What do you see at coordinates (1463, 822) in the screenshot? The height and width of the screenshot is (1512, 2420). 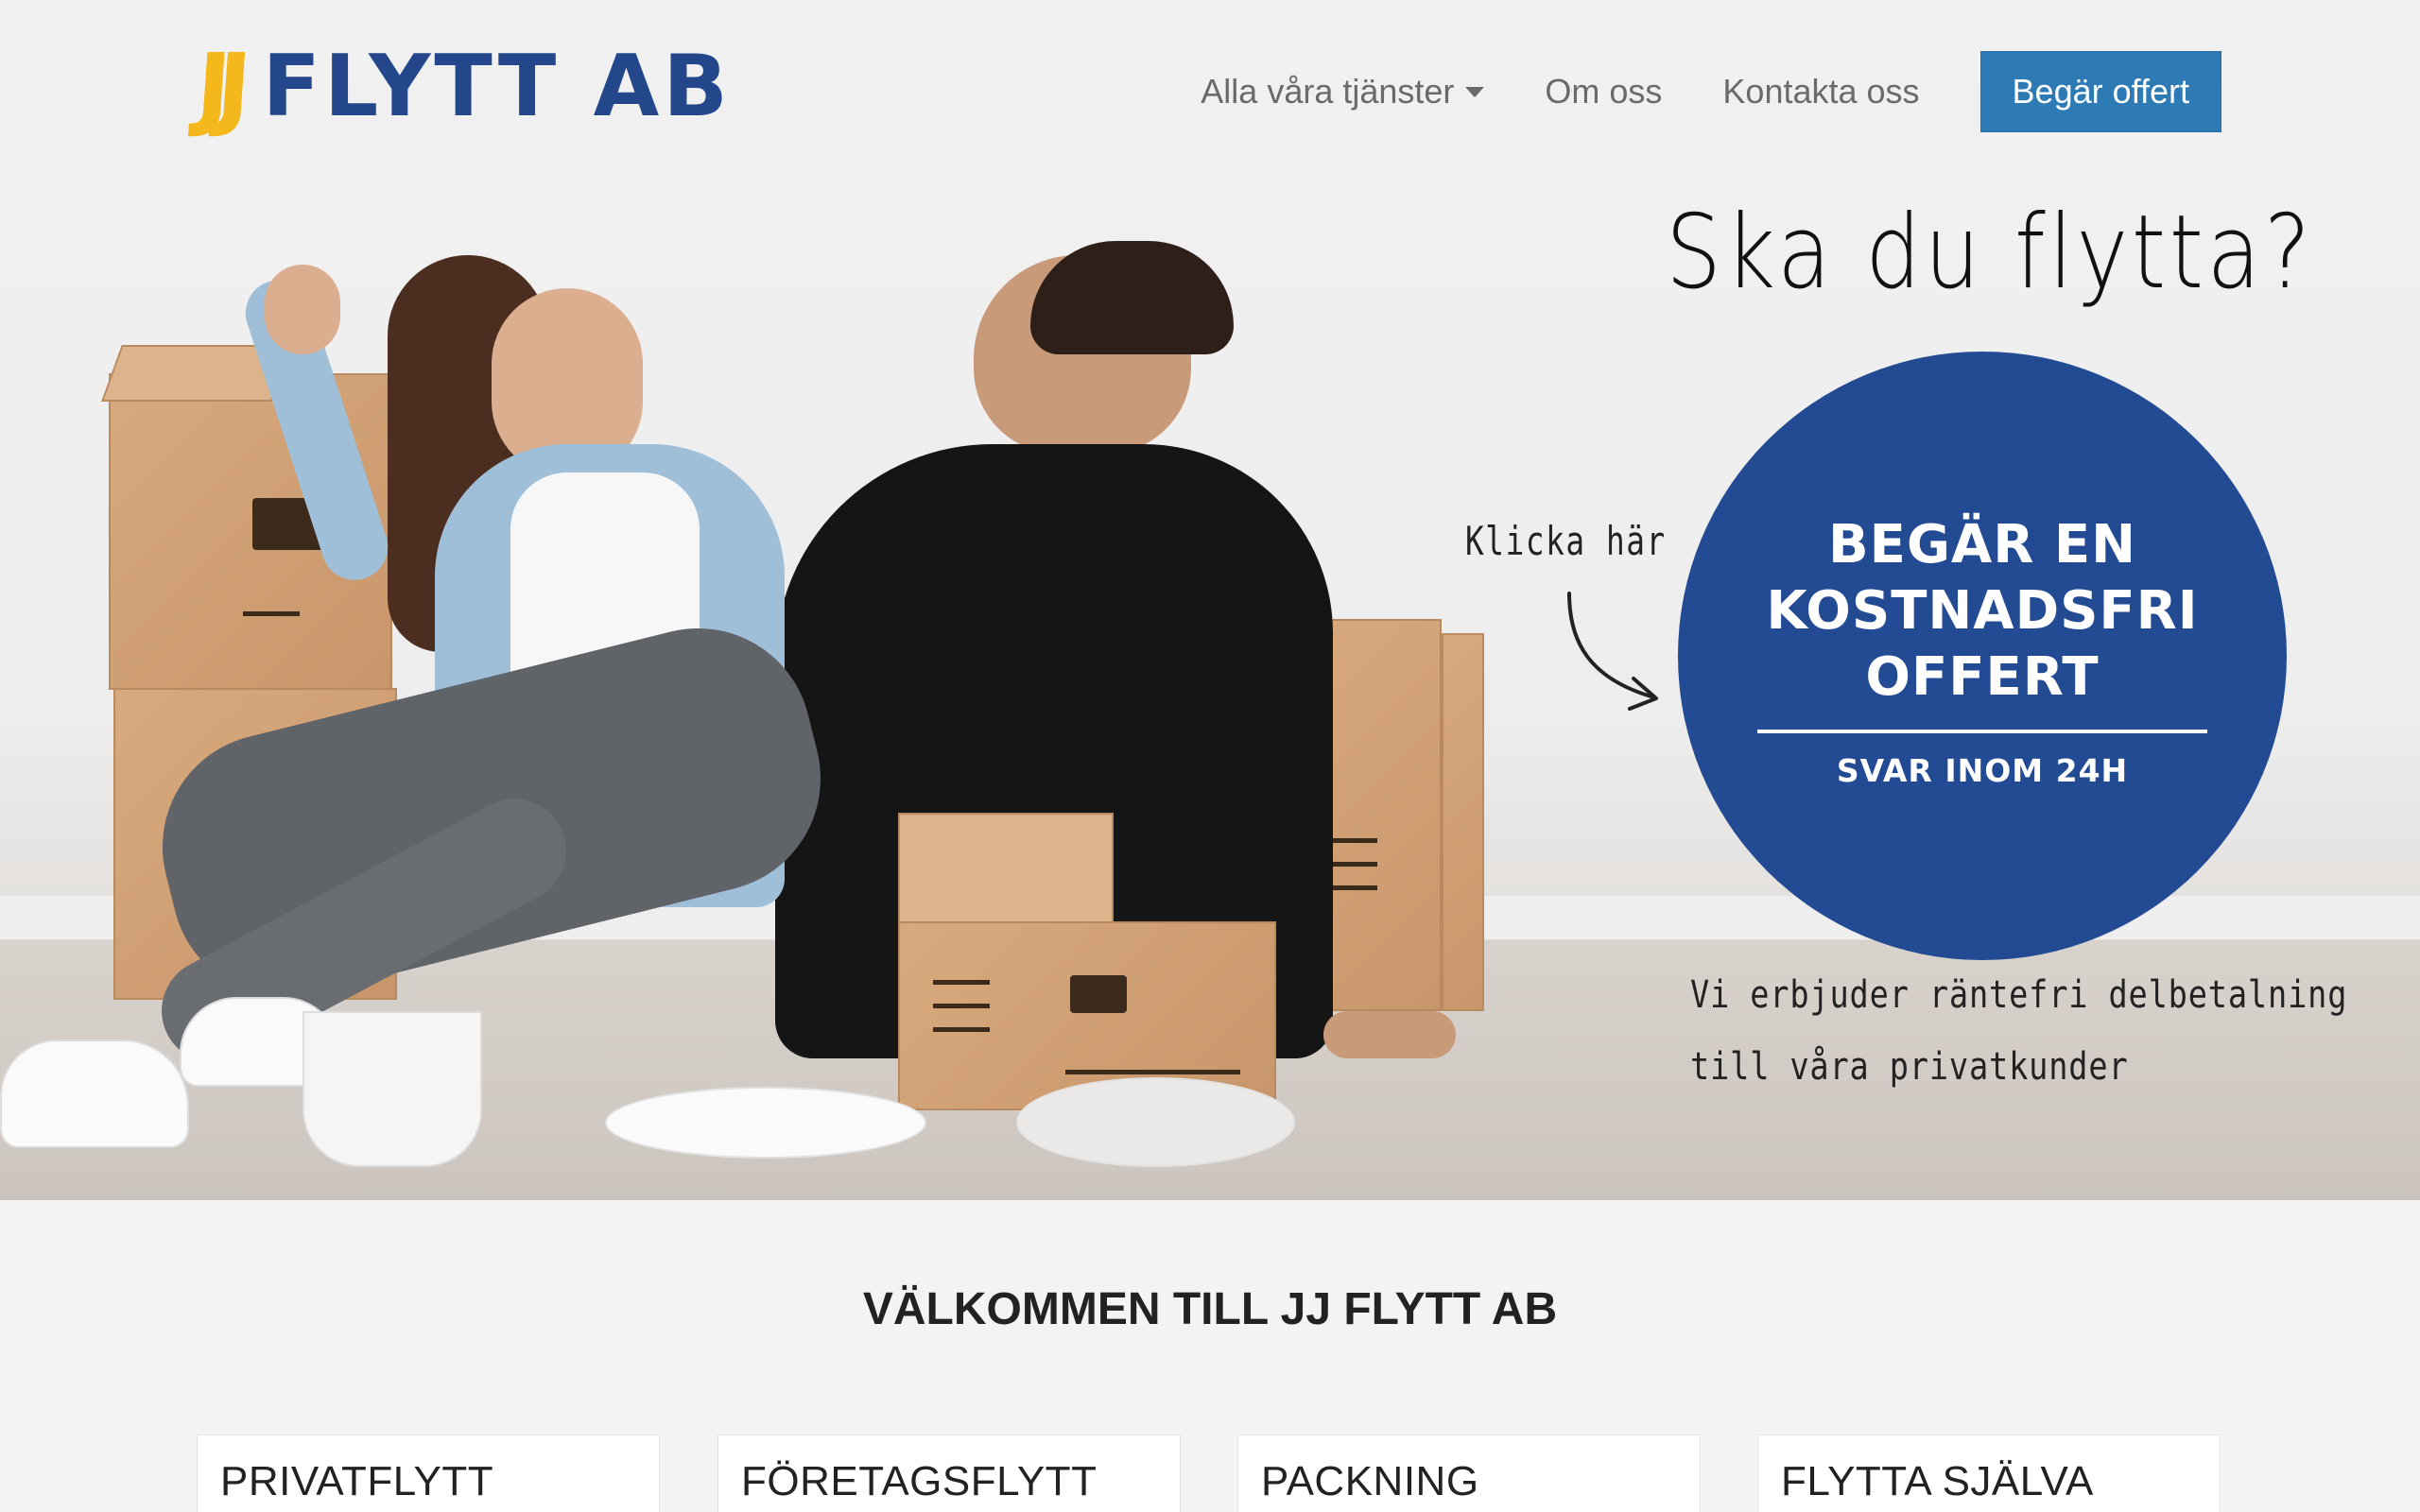 I see `box-right-side` at bounding box center [1463, 822].